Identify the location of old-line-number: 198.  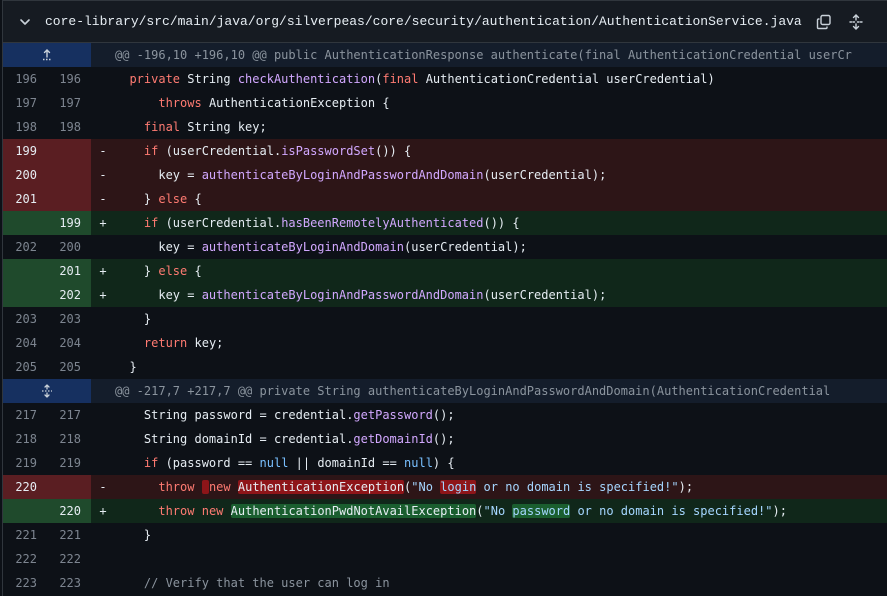
(25, 127).